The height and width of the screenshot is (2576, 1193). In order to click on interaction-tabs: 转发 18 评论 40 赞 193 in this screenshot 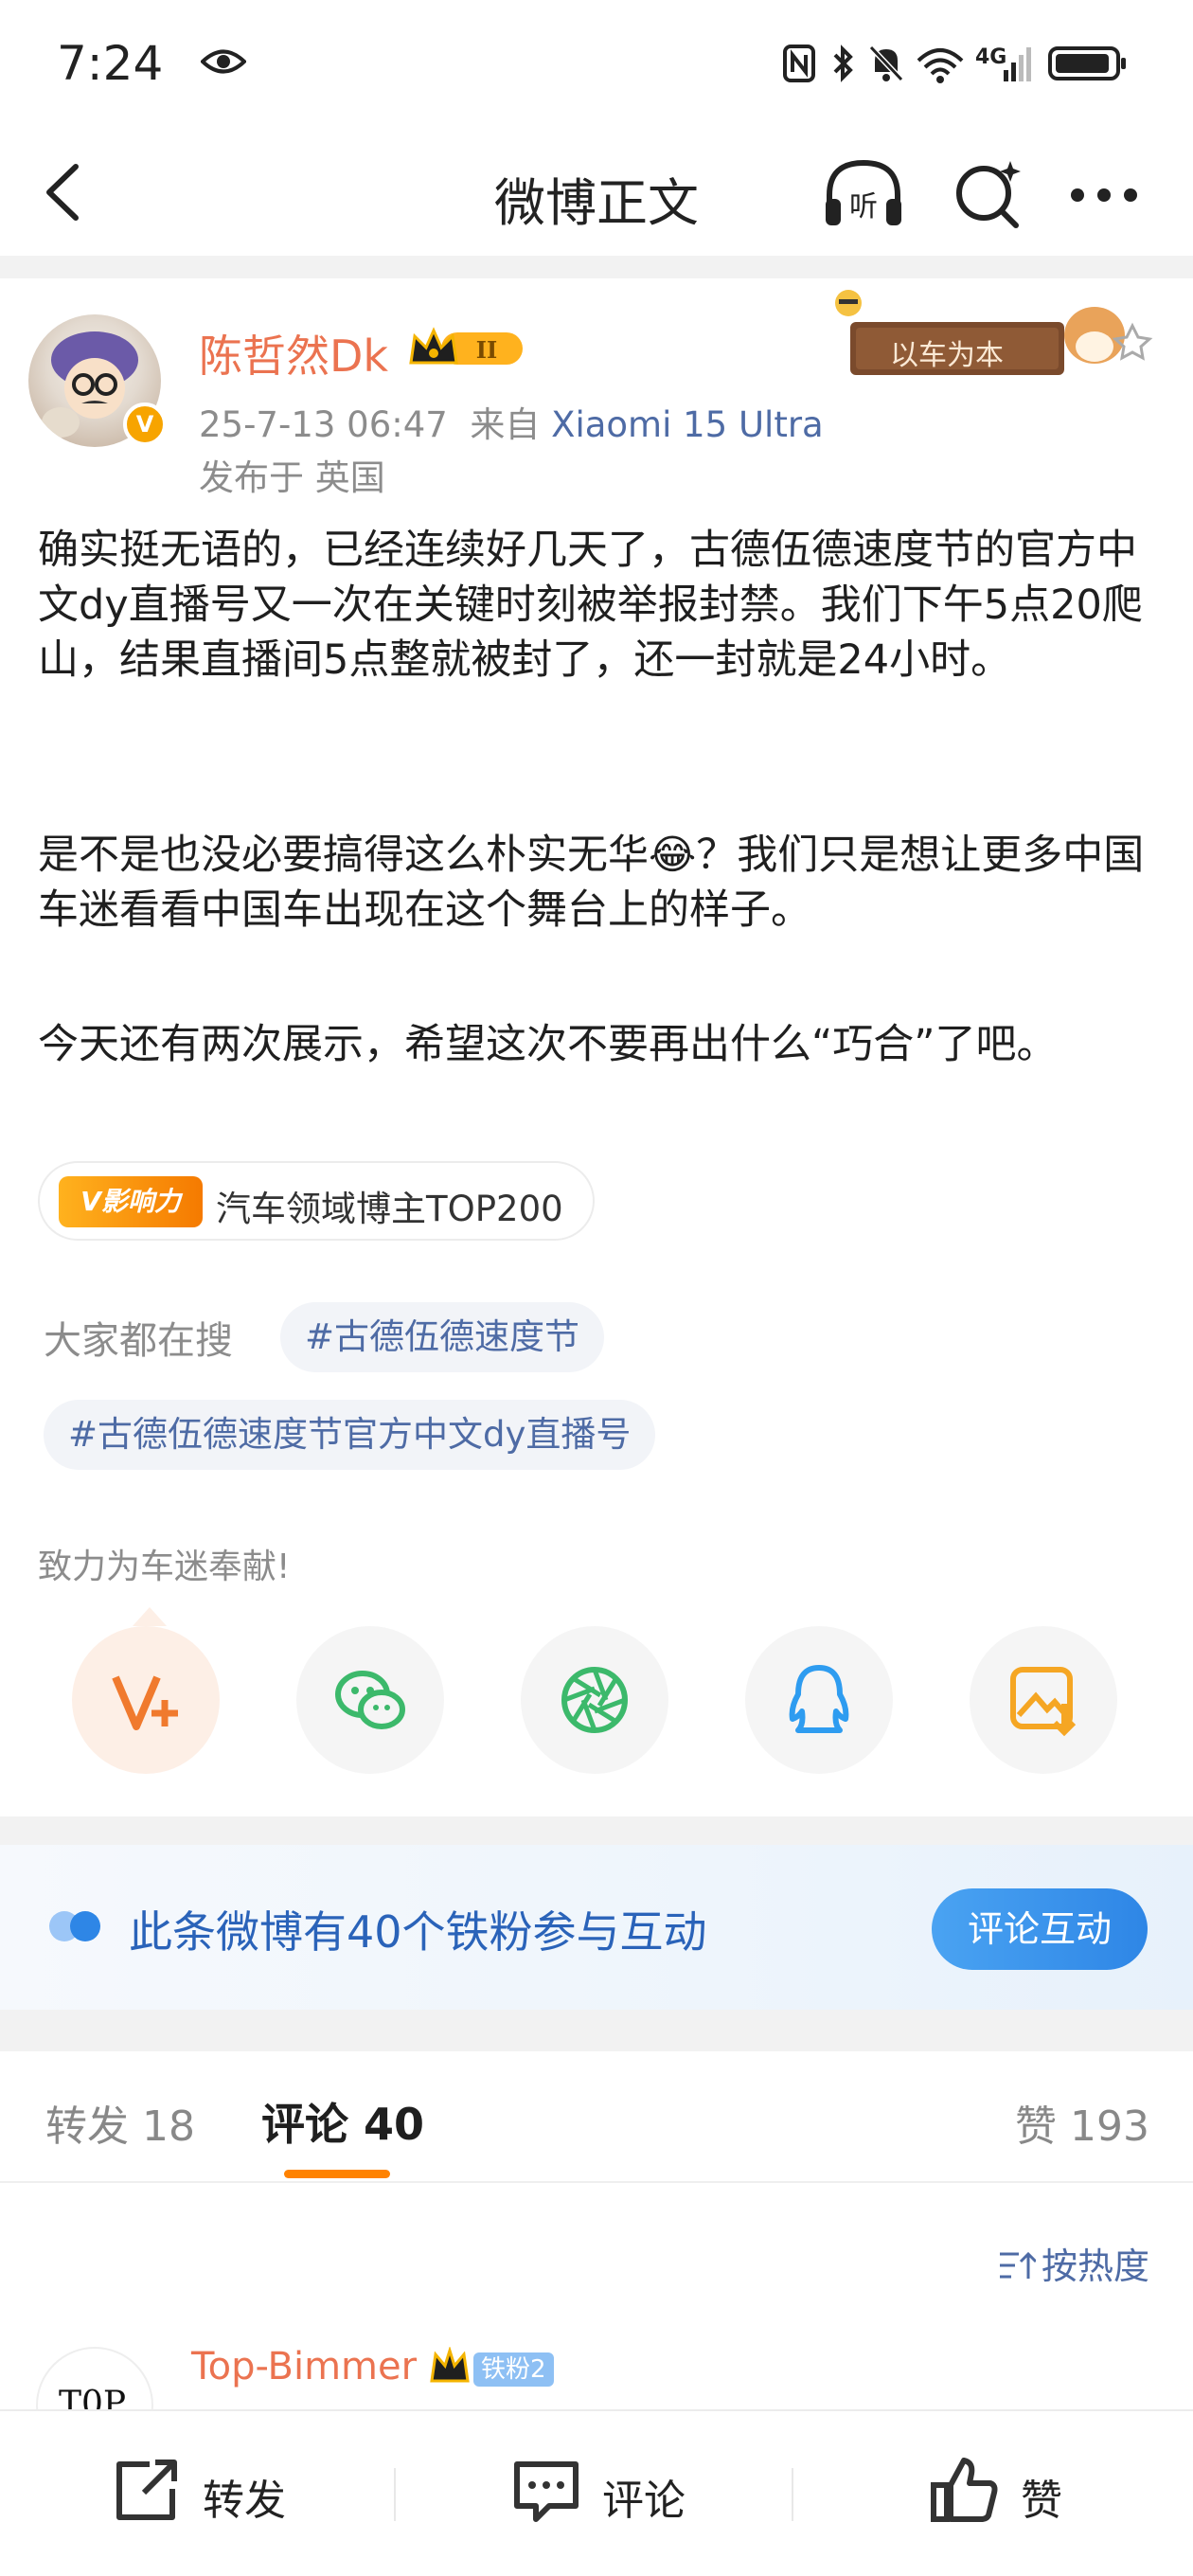, I will do `click(596, 2116)`.